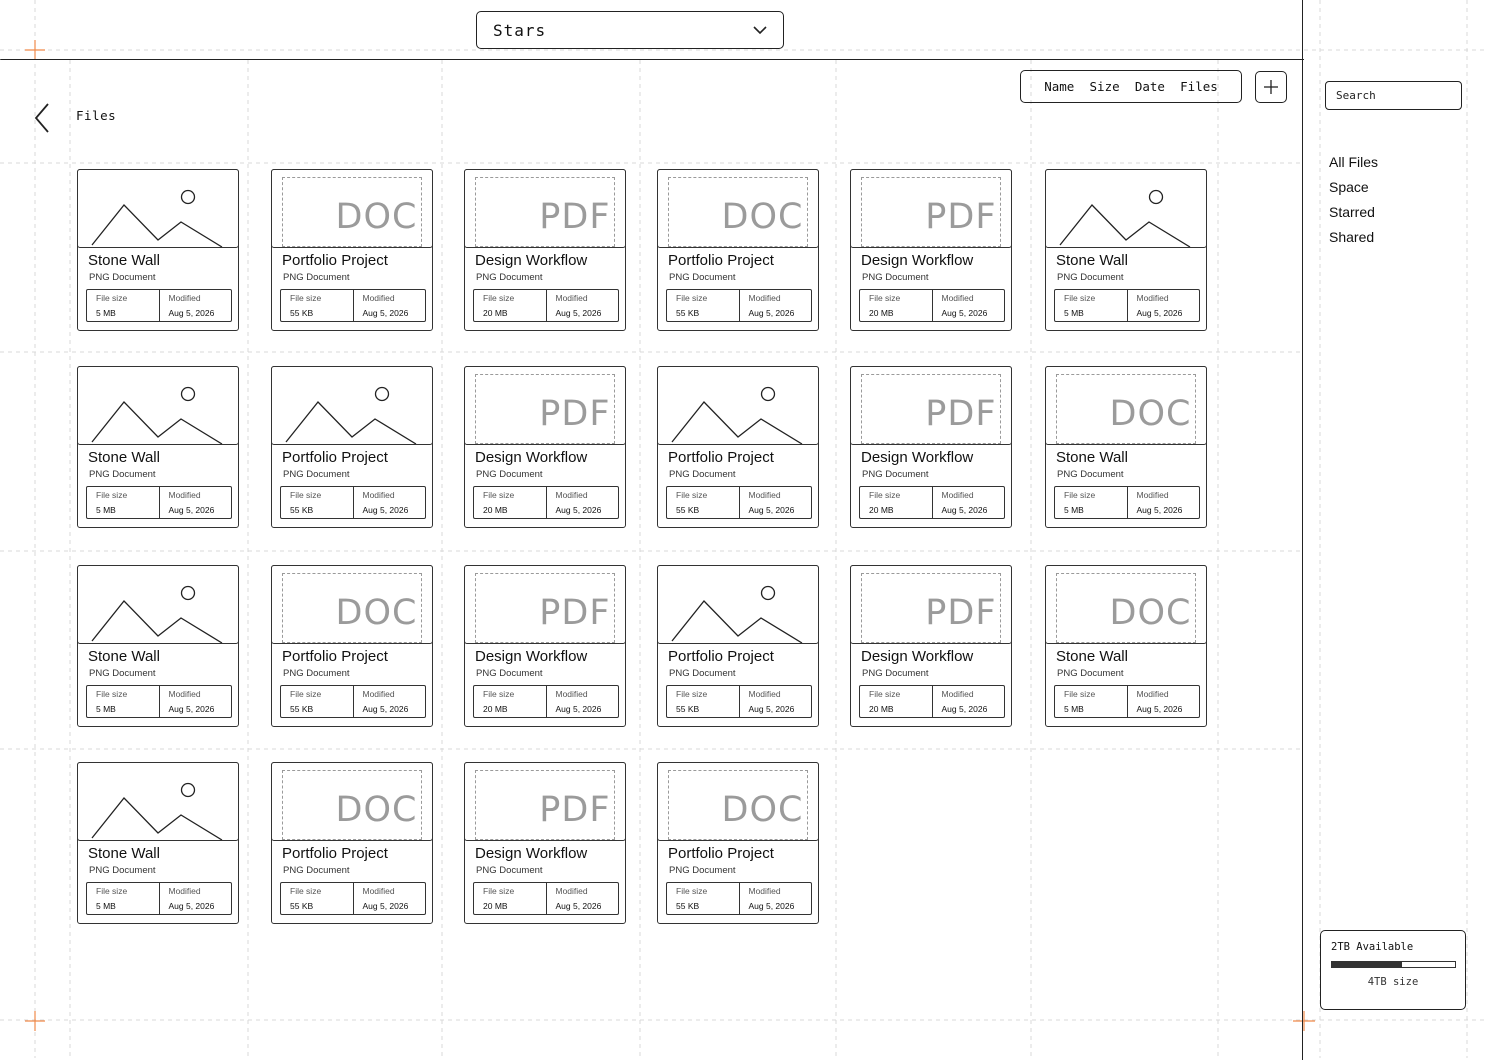 Image resolution: width=1487 pixels, height=1060 pixels. I want to click on sidebar-item-shared: Shared, so click(1353, 240).